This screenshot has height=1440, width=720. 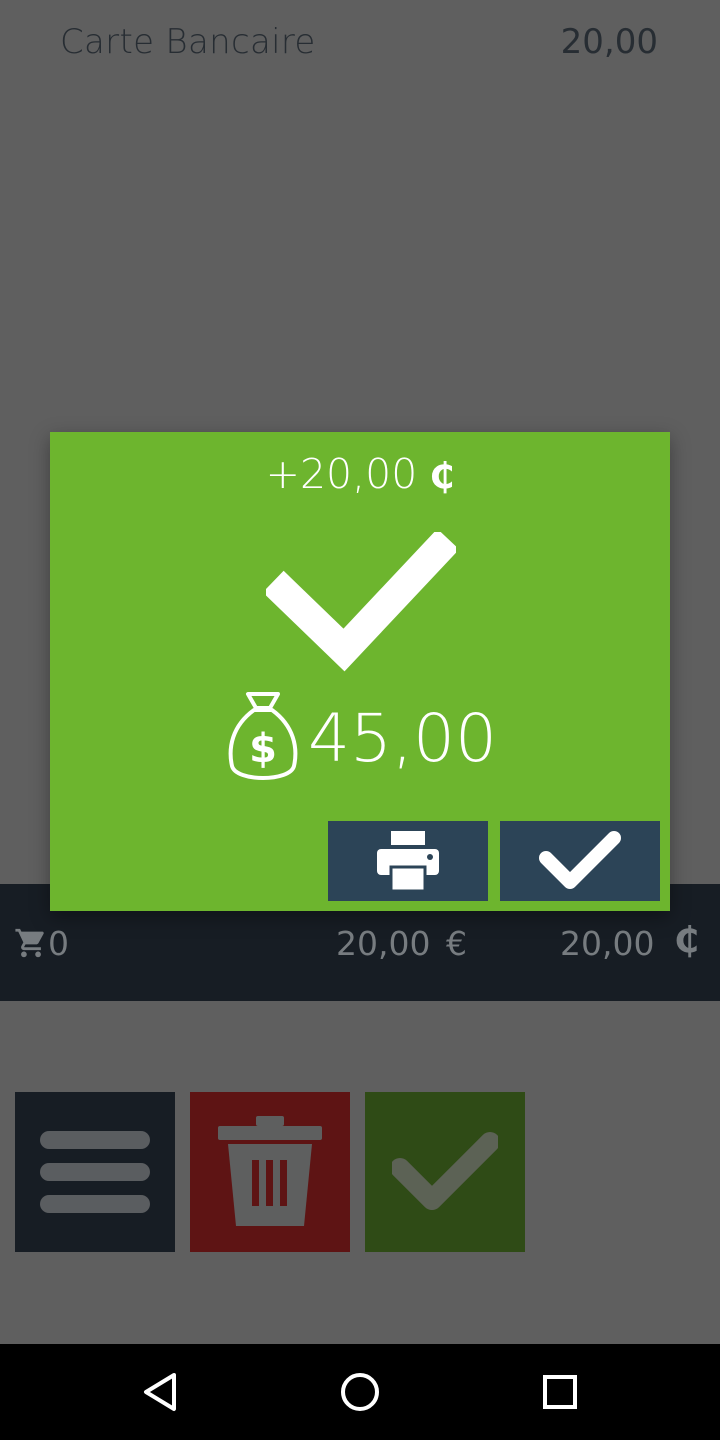 What do you see at coordinates (607, 943) in the screenshot?
I see `total-currency: 20,00` at bounding box center [607, 943].